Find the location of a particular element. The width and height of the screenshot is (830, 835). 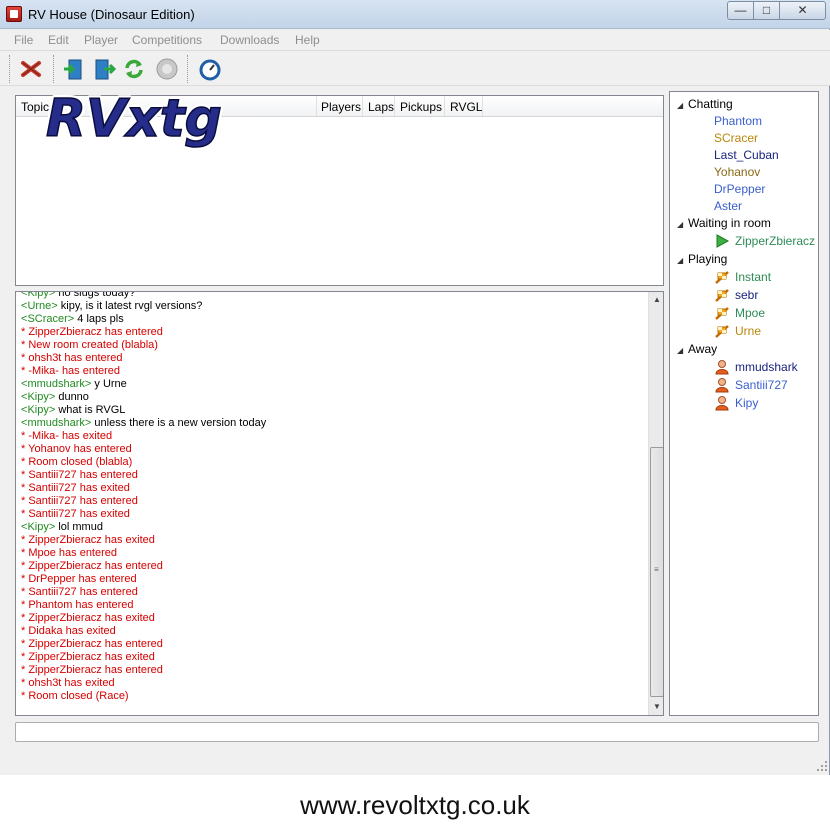

chat-nick: Urne is located at coordinates (39, 306).